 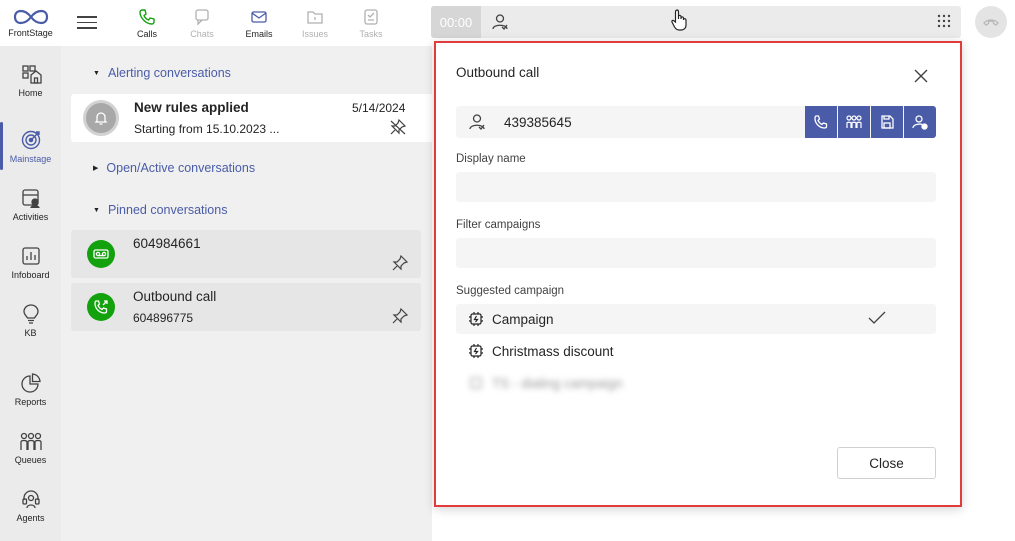 What do you see at coordinates (696, 383) in the screenshot?
I see `campaign-option: TS - dialing campaign` at bounding box center [696, 383].